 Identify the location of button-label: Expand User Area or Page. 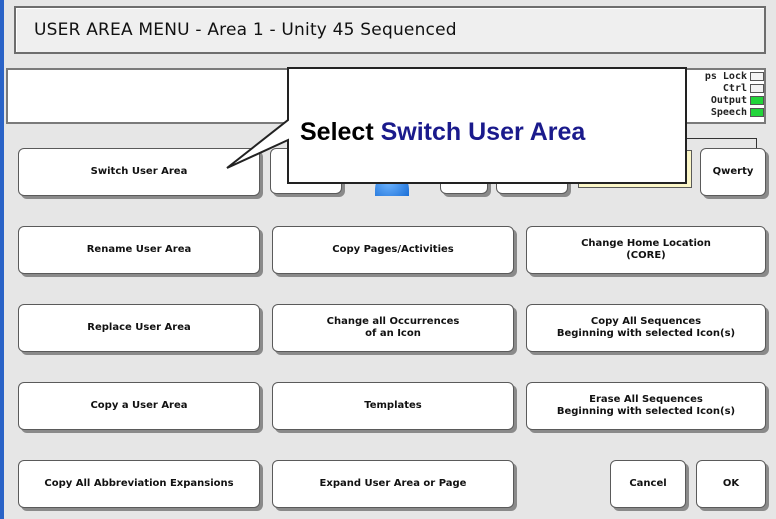
(393, 483).